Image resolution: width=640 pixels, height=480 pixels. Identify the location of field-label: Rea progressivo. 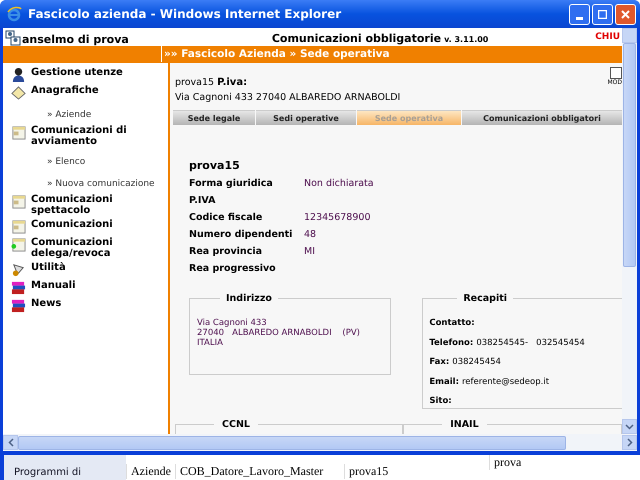
(233, 268).